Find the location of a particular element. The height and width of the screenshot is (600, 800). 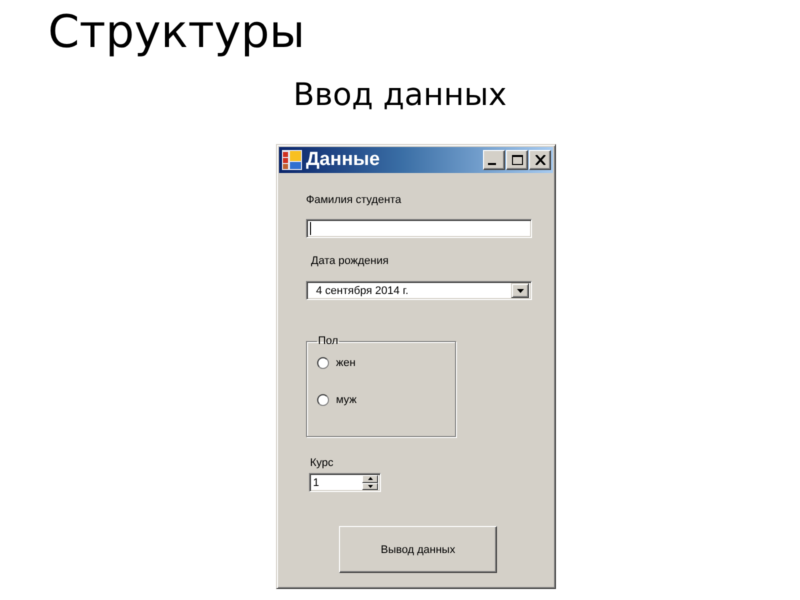

window-title: Данные is located at coordinates (343, 160).